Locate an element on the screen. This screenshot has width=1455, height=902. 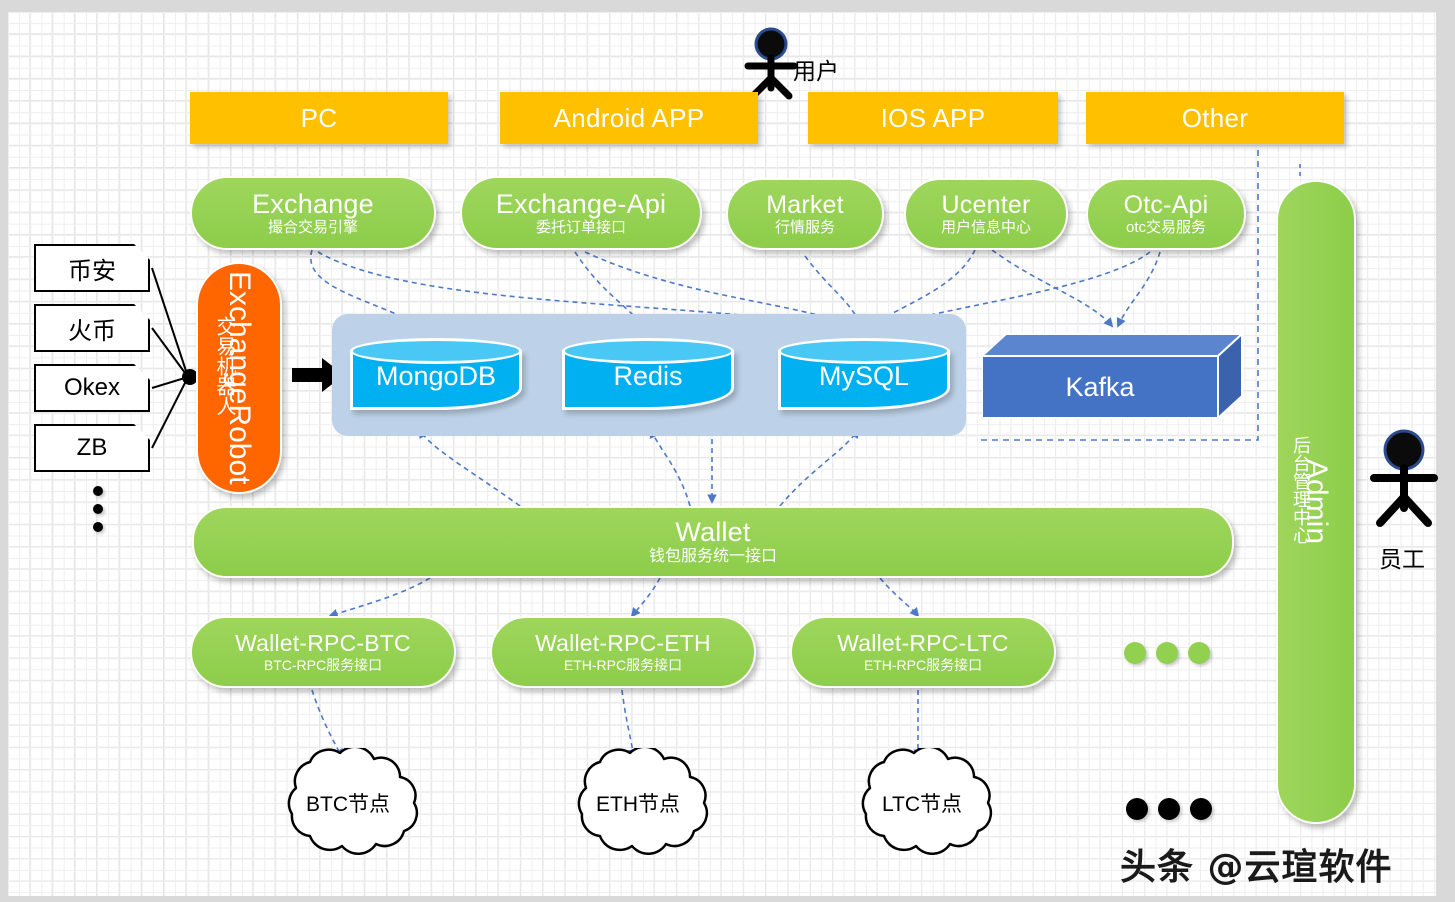
exchange-source-label: Okex is located at coordinates (91, 387).